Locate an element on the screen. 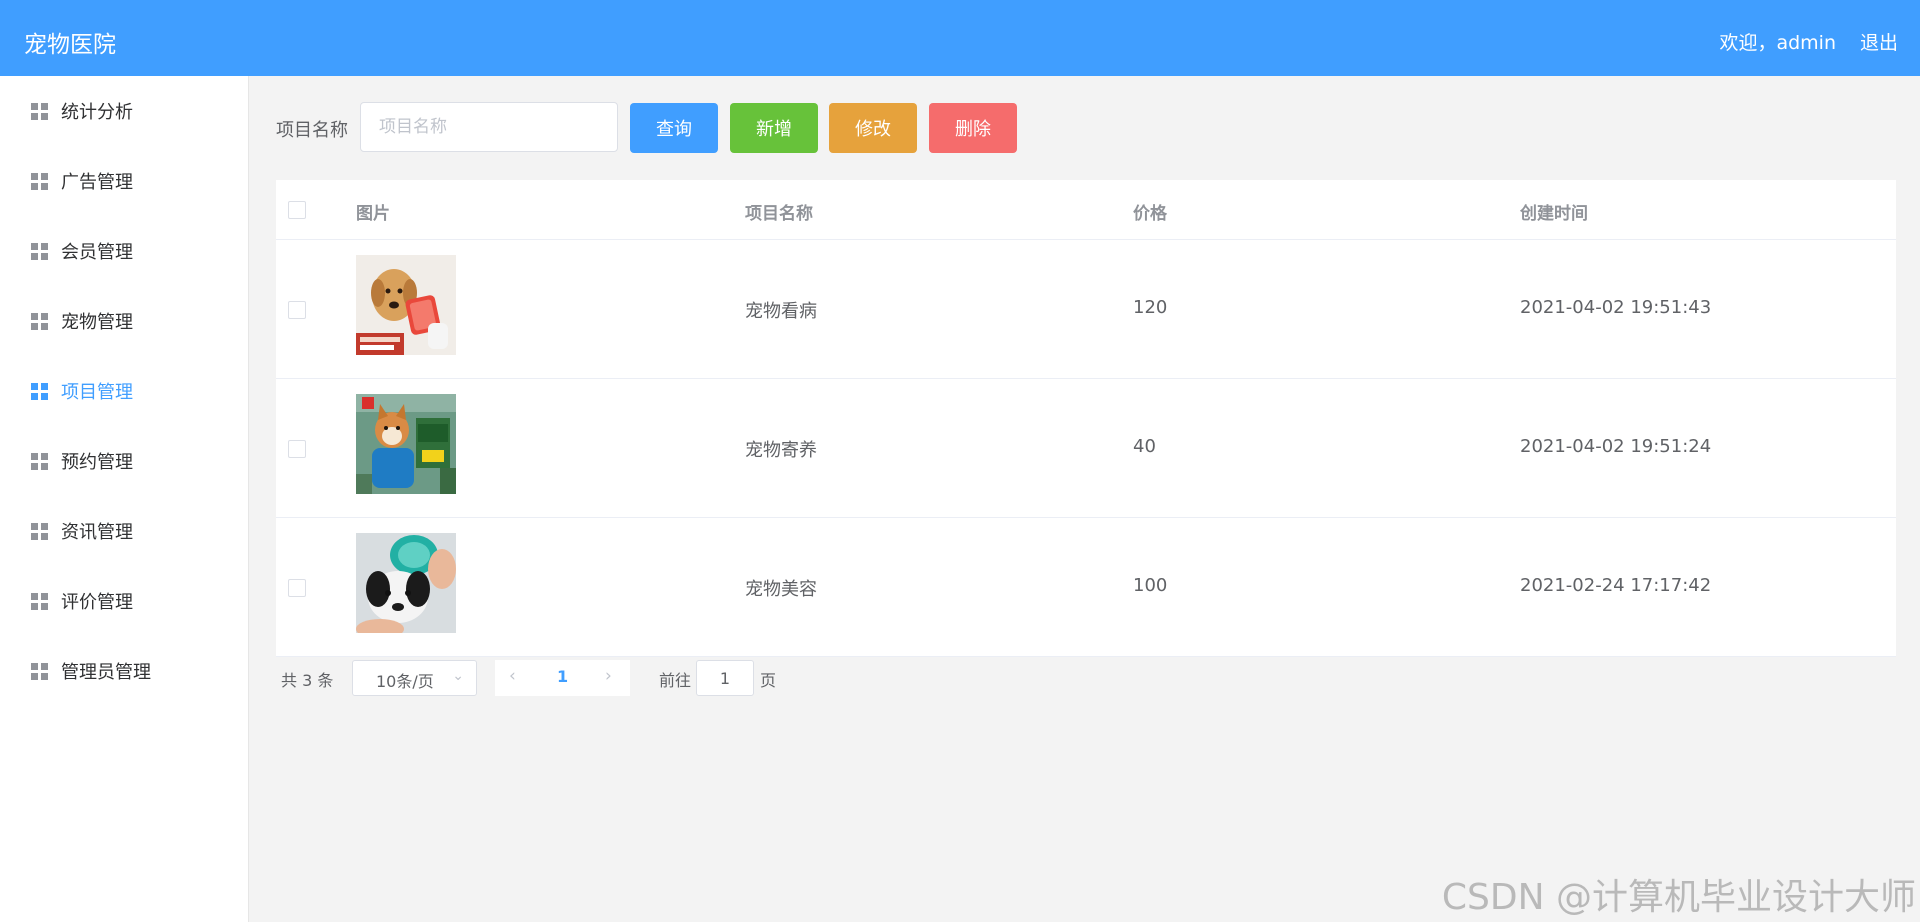 This screenshot has width=1920, height=922. sidebar-item-label: 项目管理 is located at coordinates (97, 392).